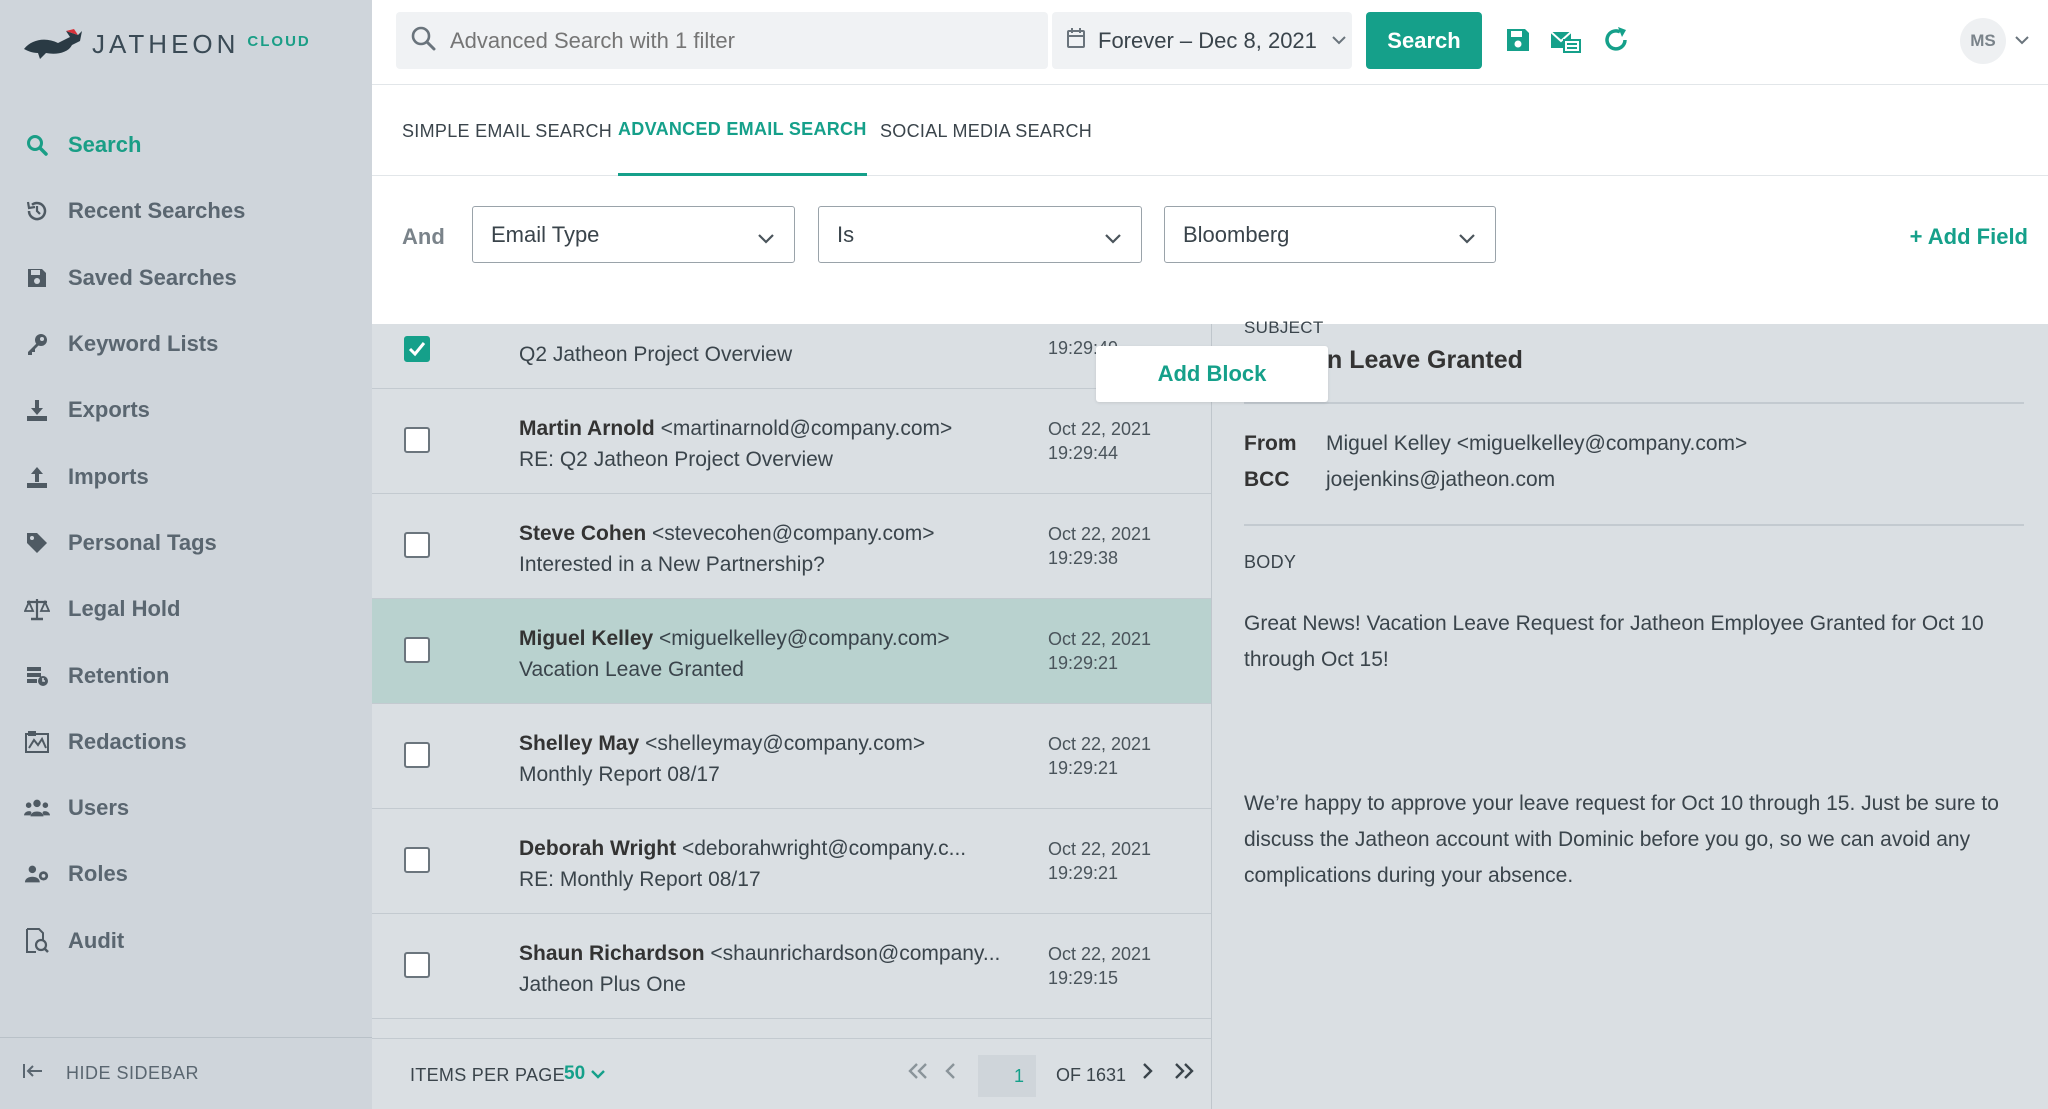 The width and height of the screenshot is (2048, 1109). I want to click on sender-name: Martin Arnold, so click(587, 428).